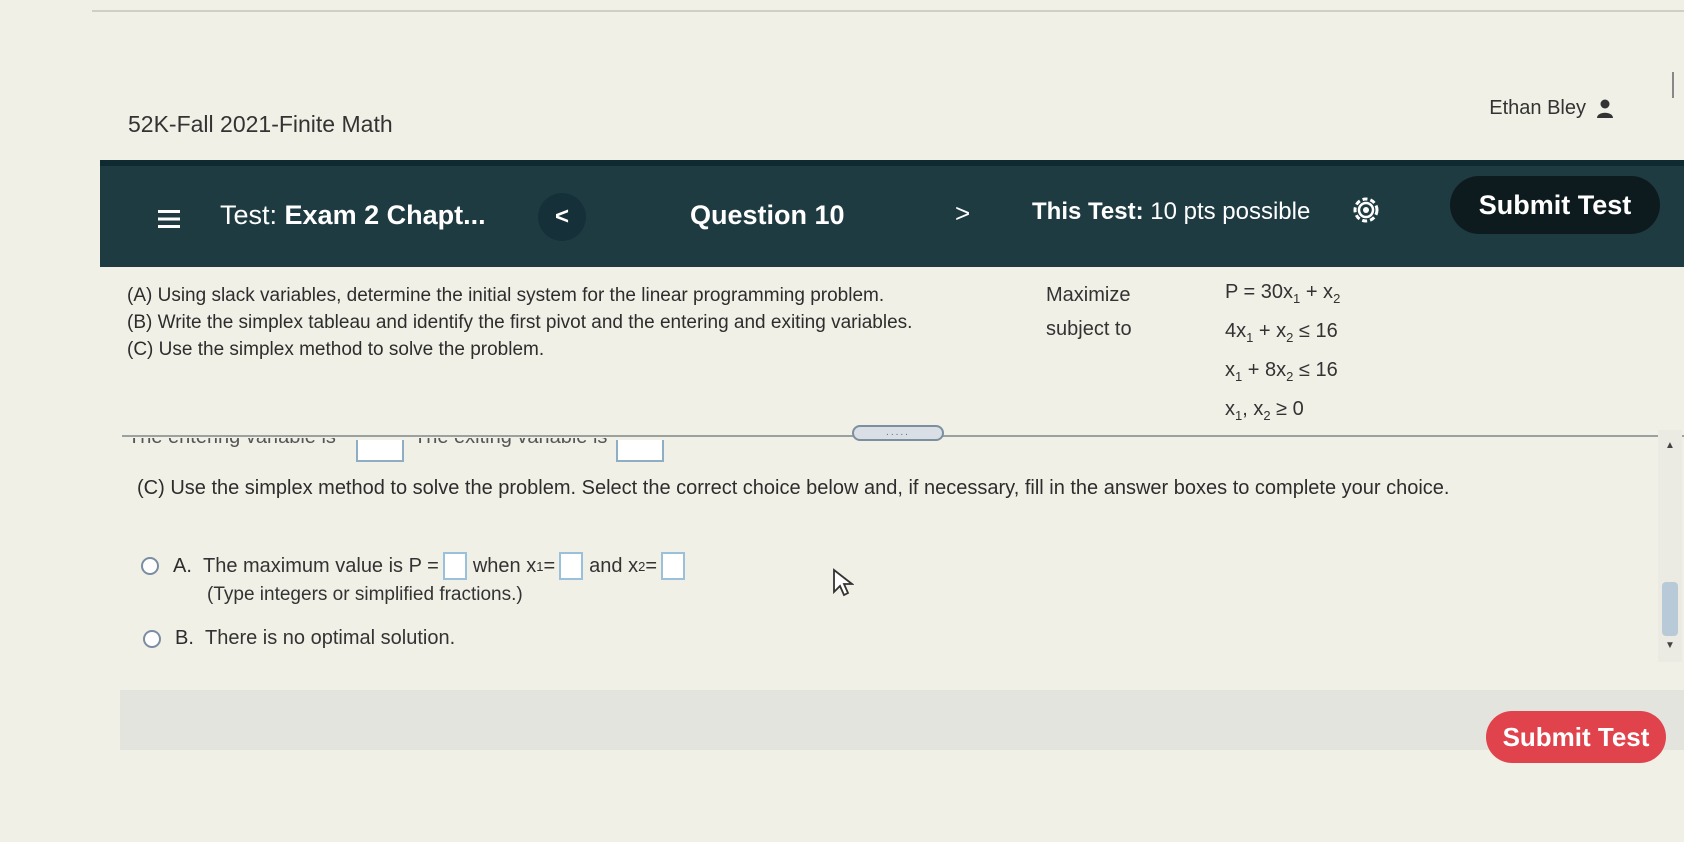 The width and height of the screenshot is (1684, 842). I want to click on exiting-variable-label: The exiting variable is, so click(510, 443).